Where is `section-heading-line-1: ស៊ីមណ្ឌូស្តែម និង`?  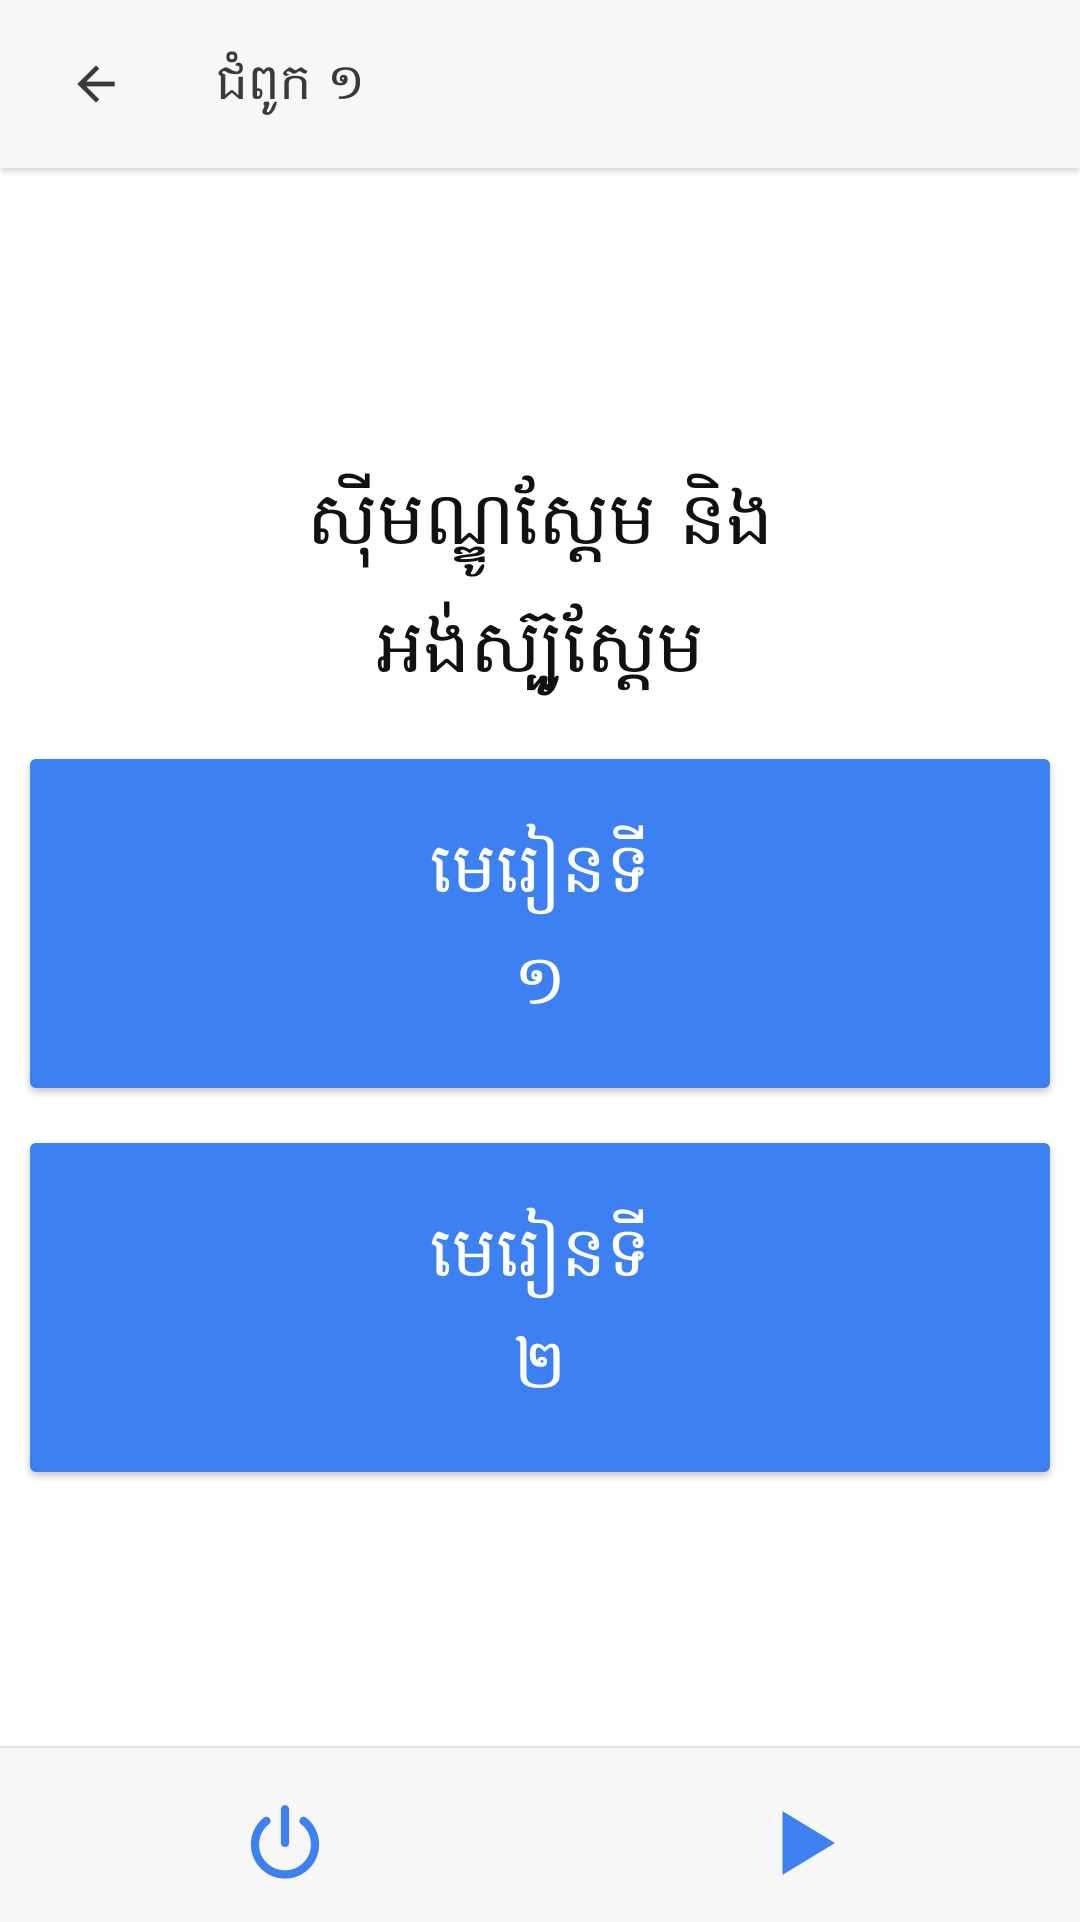
section-heading-line-1: ស៊ីមណ្ឌូស្តែម និង is located at coordinates (540, 519).